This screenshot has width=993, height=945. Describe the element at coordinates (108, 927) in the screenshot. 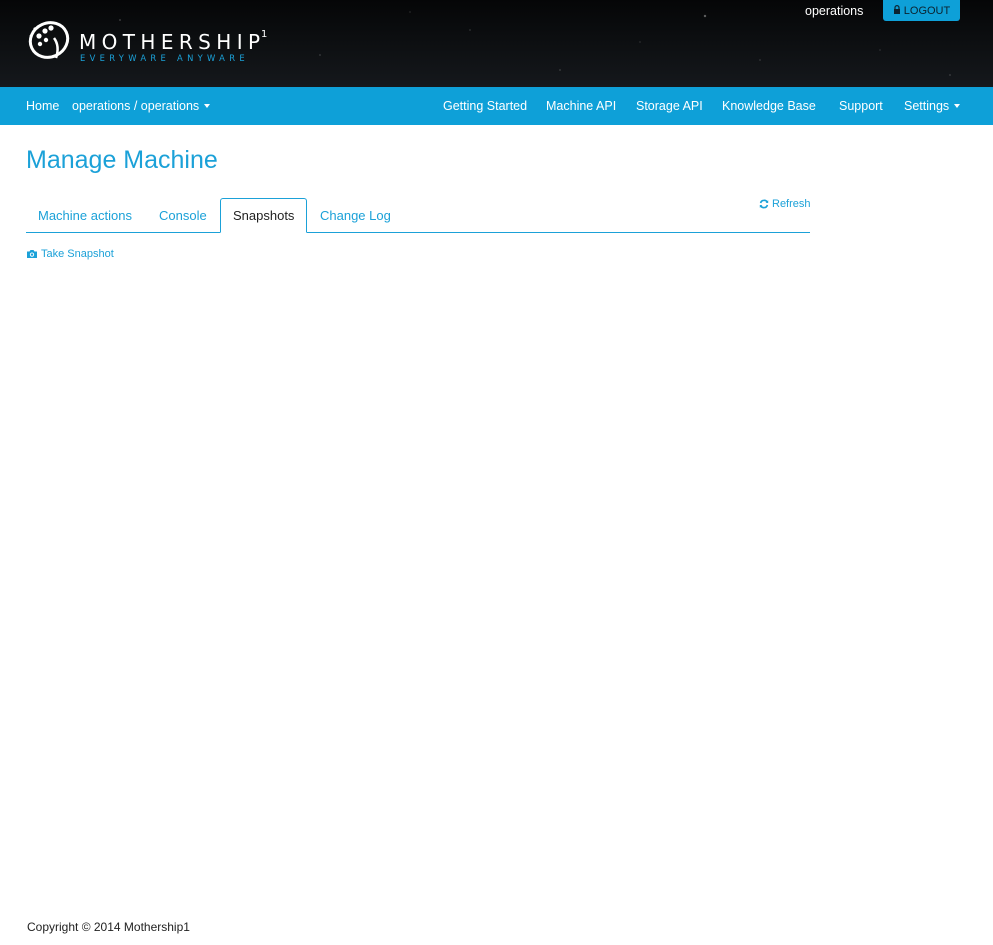

I see `footer-copyright: Copyright © 2014 Mothership1` at that location.